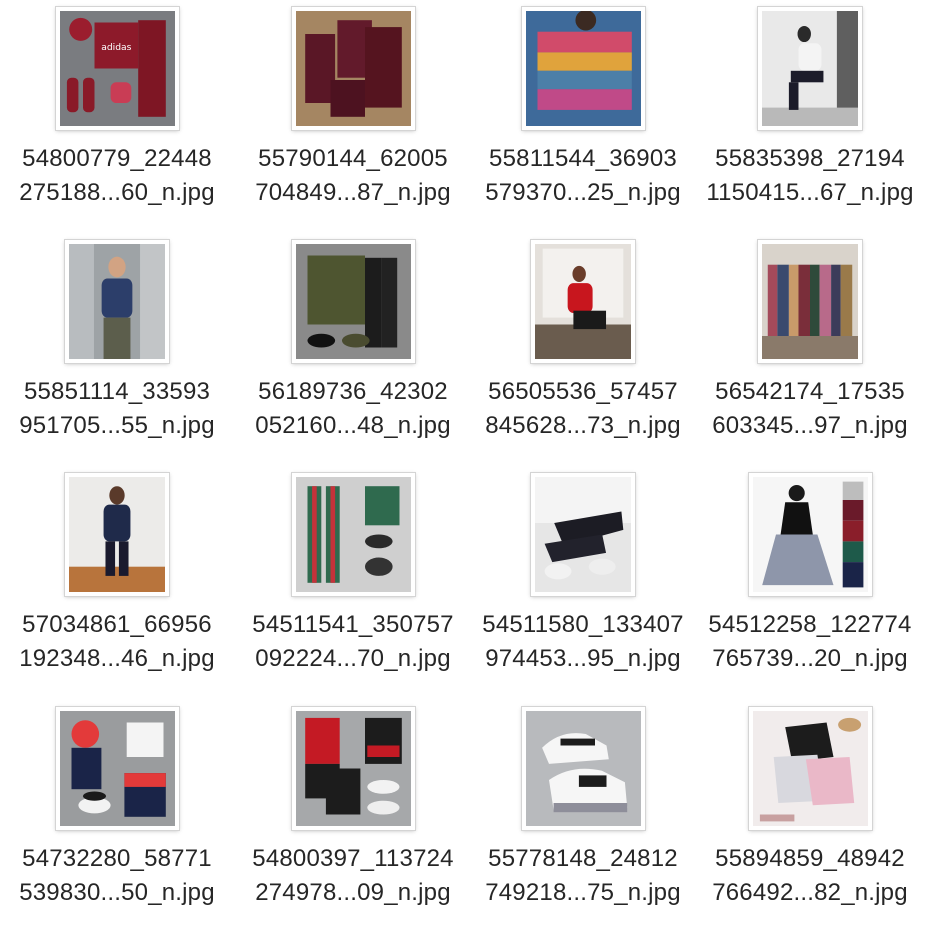 This screenshot has height=935, width=947. What do you see at coordinates (810, 892) in the screenshot?
I see `file-name-line-2: 766492...82_n.jpg` at bounding box center [810, 892].